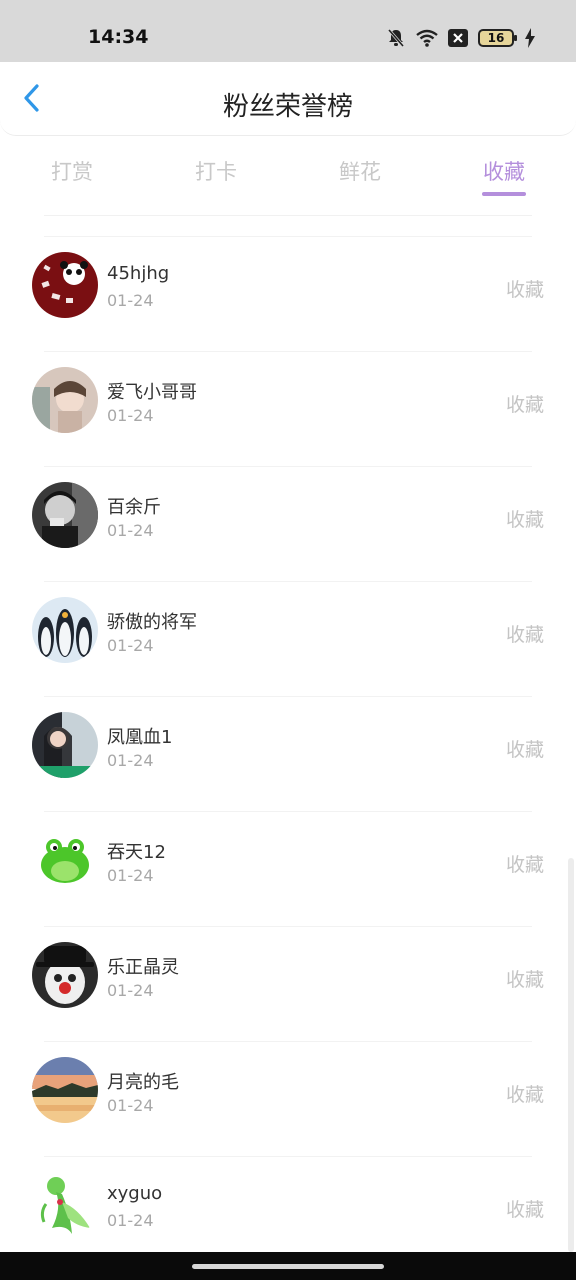 The width and height of the screenshot is (576, 1280). Describe the element at coordinates (288, 408) in the screenshot. I see `list-item: 爱飞小哥哥 01-24 收藏` at that location.